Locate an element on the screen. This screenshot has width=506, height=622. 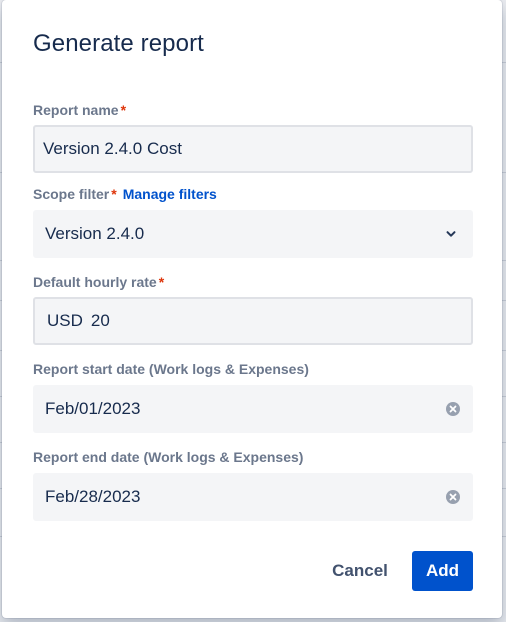
hourly-rate-value: 20 is located at coordinates (100, 320).